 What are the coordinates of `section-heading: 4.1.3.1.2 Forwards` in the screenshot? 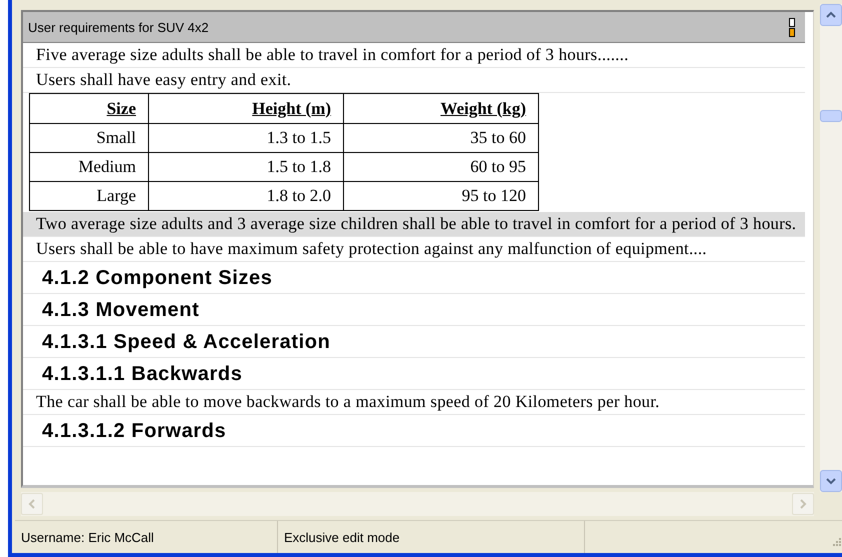 It's located at (414, 431).